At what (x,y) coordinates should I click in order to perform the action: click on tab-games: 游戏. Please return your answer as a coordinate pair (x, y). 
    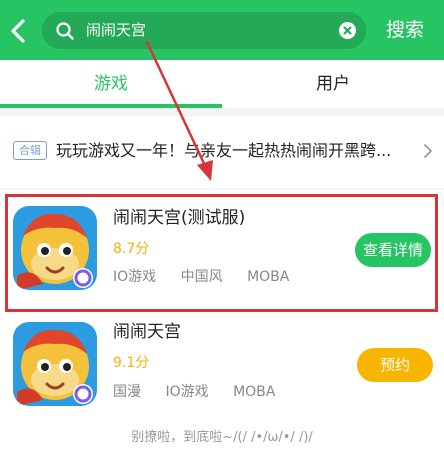
    Looking at the image, I should click on (111, 84).